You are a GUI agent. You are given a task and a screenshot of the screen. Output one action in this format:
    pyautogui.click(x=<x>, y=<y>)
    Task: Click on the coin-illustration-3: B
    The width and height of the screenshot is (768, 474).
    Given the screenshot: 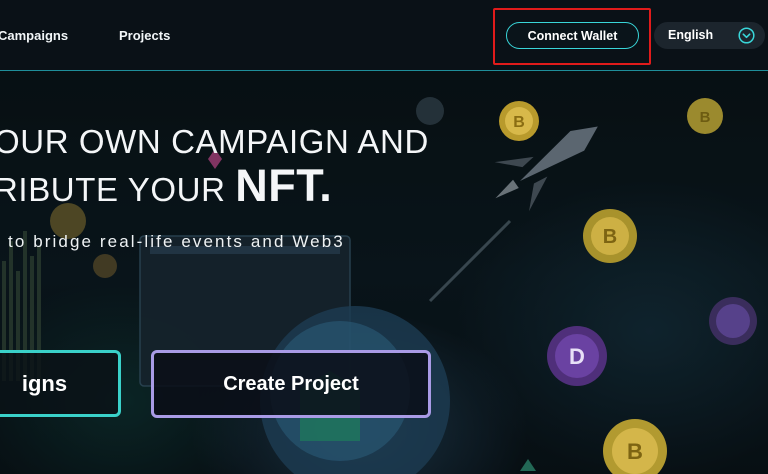 What is the action you would take?
    pyautogui.click(x=705, y=116)
    